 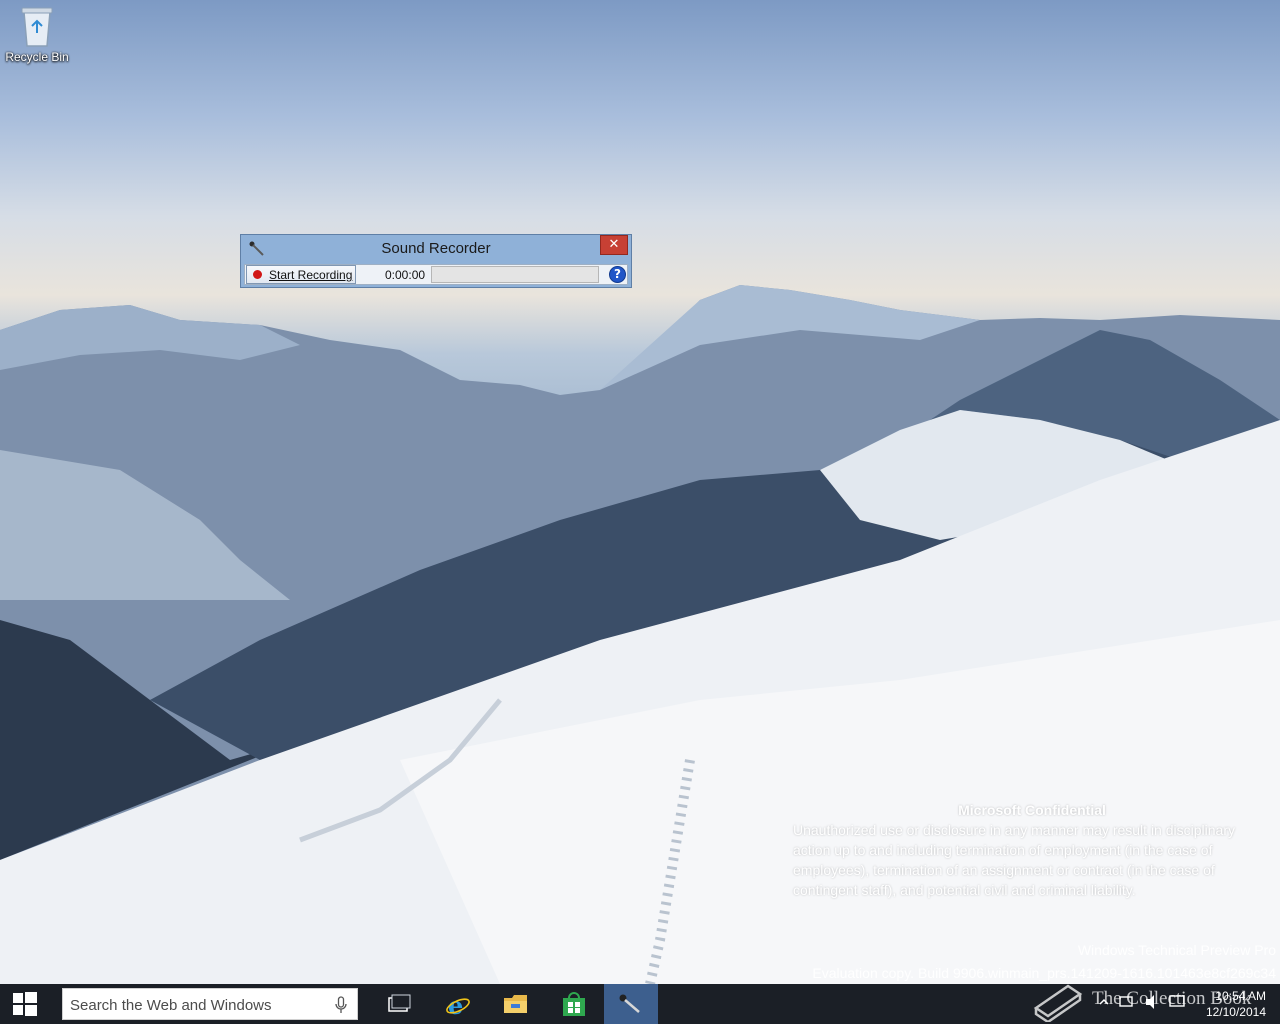 I want to click on site-watermark: The Collection Book, so click(x=1150, y=1000).